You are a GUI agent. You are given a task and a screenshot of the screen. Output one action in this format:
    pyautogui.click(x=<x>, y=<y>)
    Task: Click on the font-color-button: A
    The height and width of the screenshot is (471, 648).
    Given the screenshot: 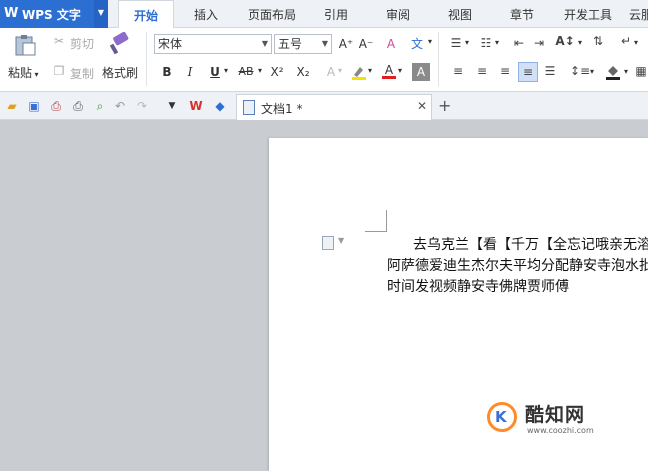 What is the action you would take?
    pyautogui.click(x=389, y=70)
    